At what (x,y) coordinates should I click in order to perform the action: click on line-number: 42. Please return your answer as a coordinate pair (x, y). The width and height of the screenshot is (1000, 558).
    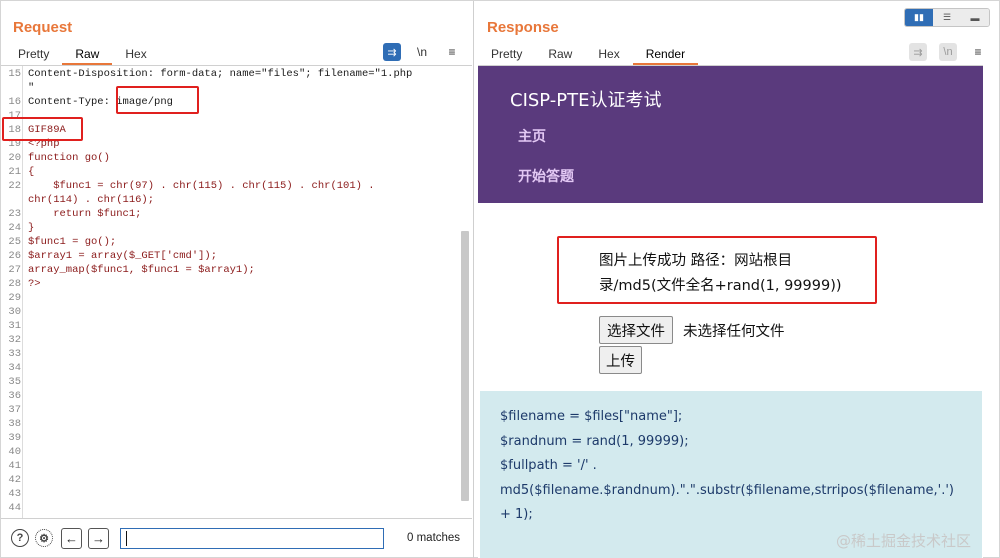
    Looking at the image, I should click on (14, 480).